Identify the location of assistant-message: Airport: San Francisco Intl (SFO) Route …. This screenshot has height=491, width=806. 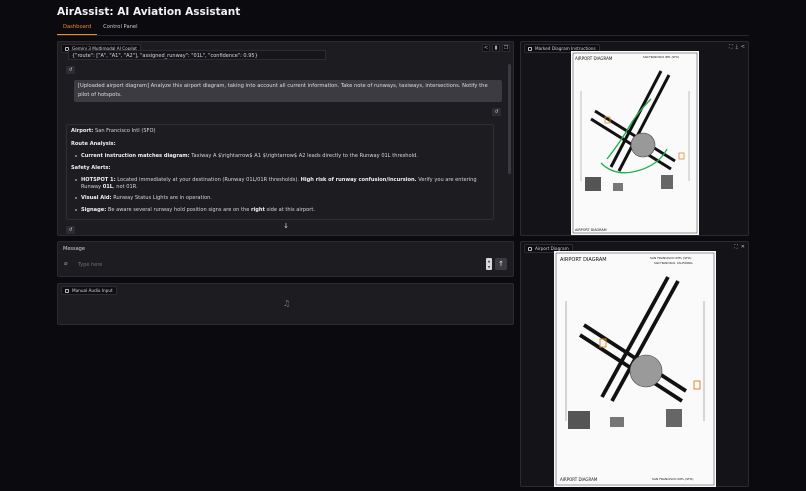
(280, 172).